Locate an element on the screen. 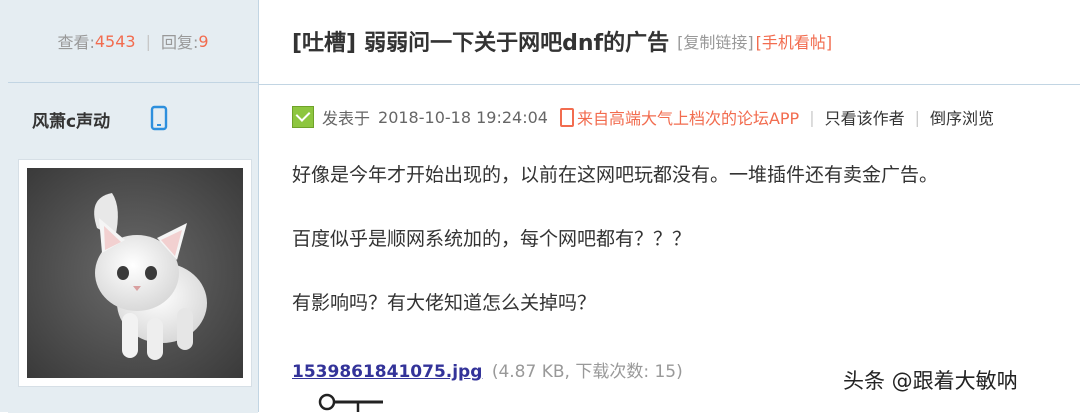  attachment-thumbnail is located at coordinates (349, 402).